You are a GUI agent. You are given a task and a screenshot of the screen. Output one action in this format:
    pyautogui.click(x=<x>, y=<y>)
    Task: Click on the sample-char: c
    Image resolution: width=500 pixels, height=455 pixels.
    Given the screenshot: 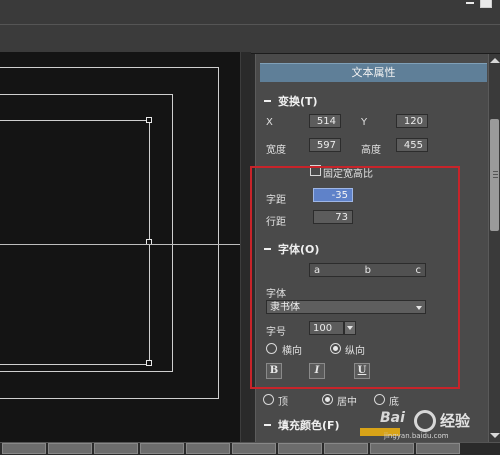 What is the action you would take?
    pyautogui.click(x=418, y=270)
    